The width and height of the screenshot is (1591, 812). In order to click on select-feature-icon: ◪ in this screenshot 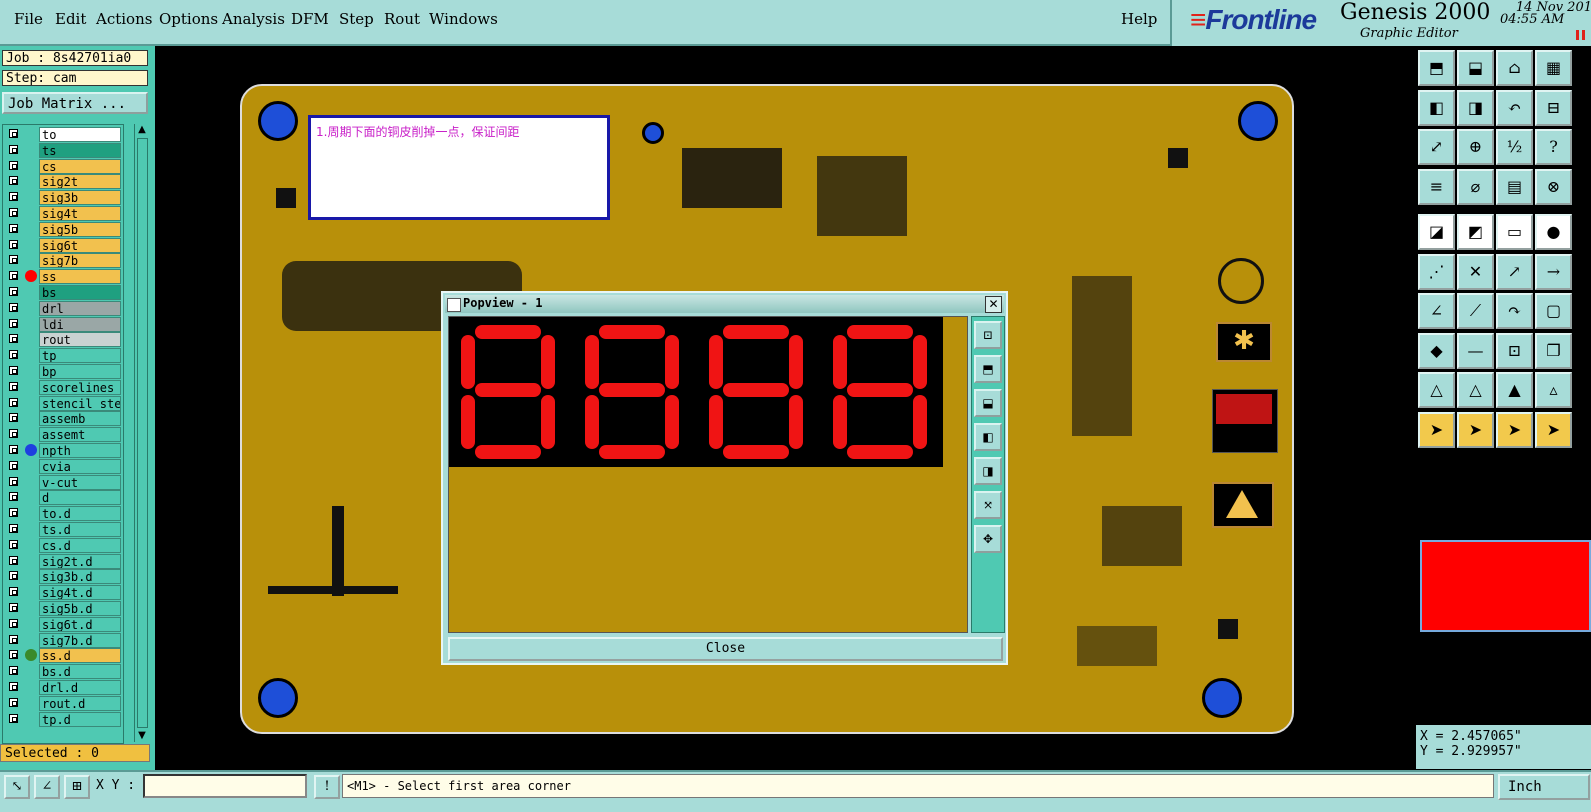, I will do `click(1436, 232)`.